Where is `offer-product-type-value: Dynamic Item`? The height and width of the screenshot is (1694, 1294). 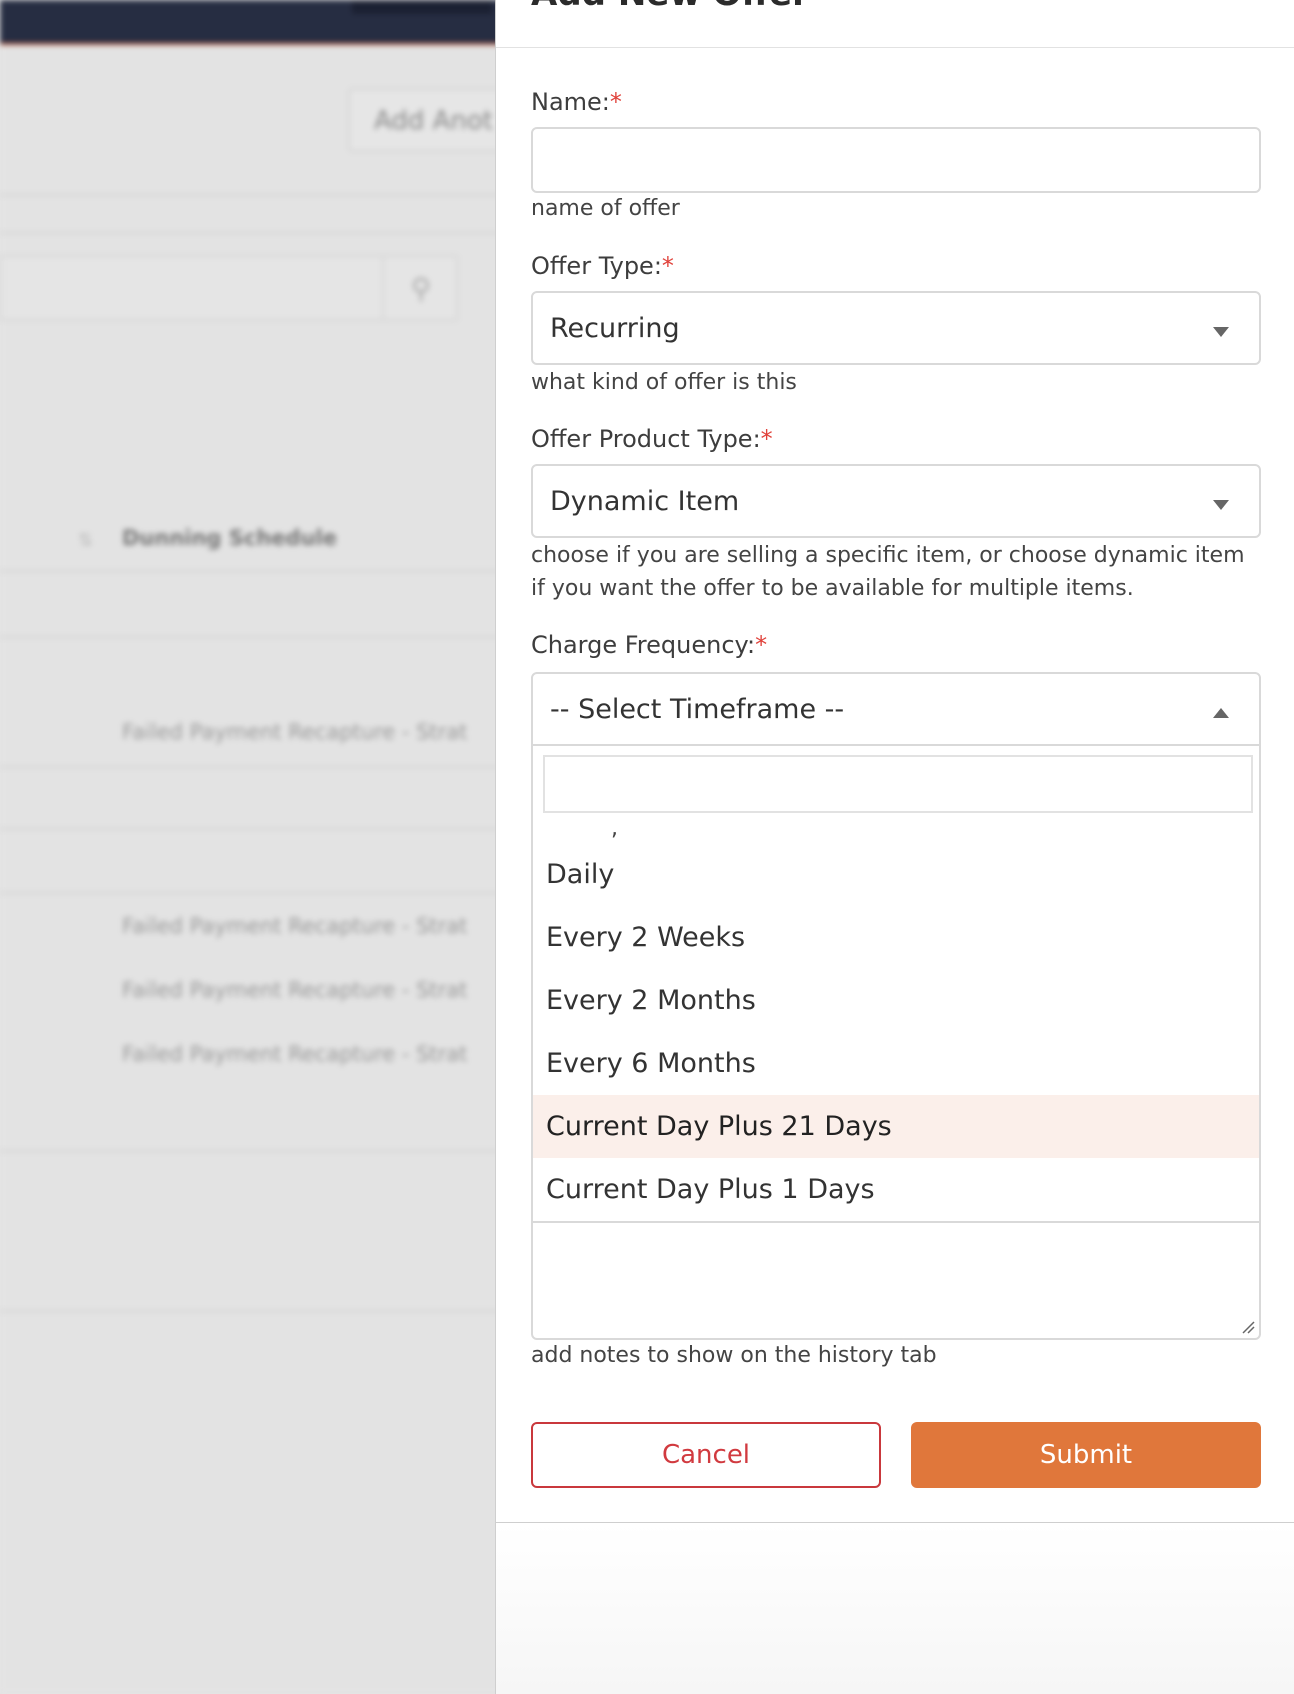 offer-product-type-value: Dynamic Item is located at coordinates (645, 501).